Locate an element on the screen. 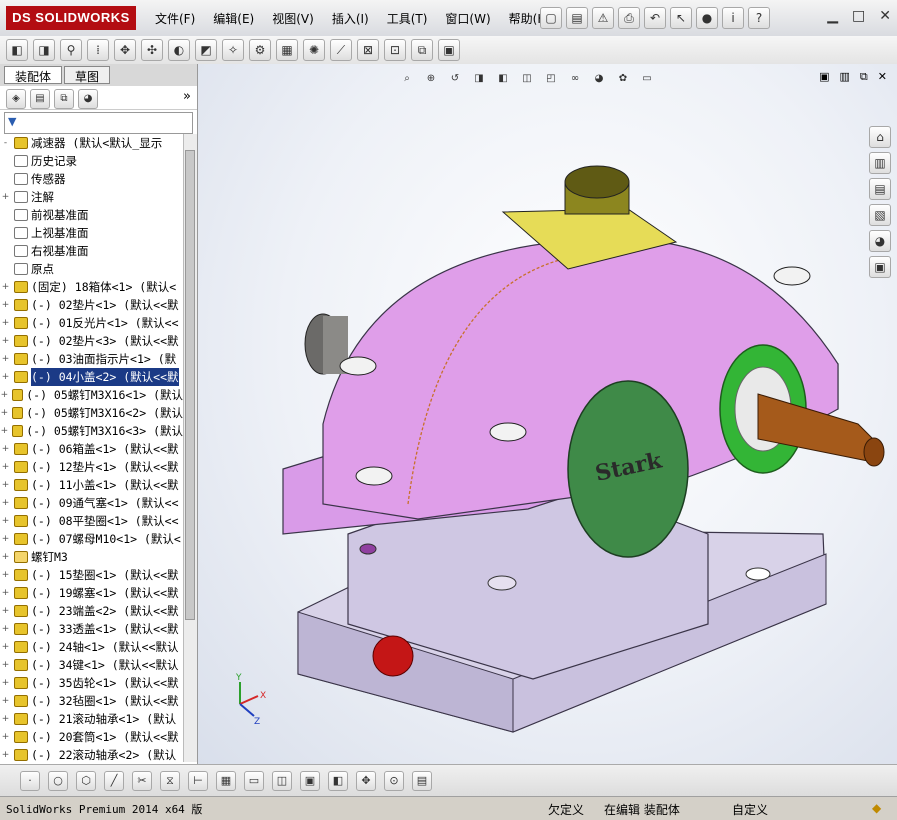  tree-item: + (-) 33透盖<1> (默认<<默 is located at coordinates (91, 629).